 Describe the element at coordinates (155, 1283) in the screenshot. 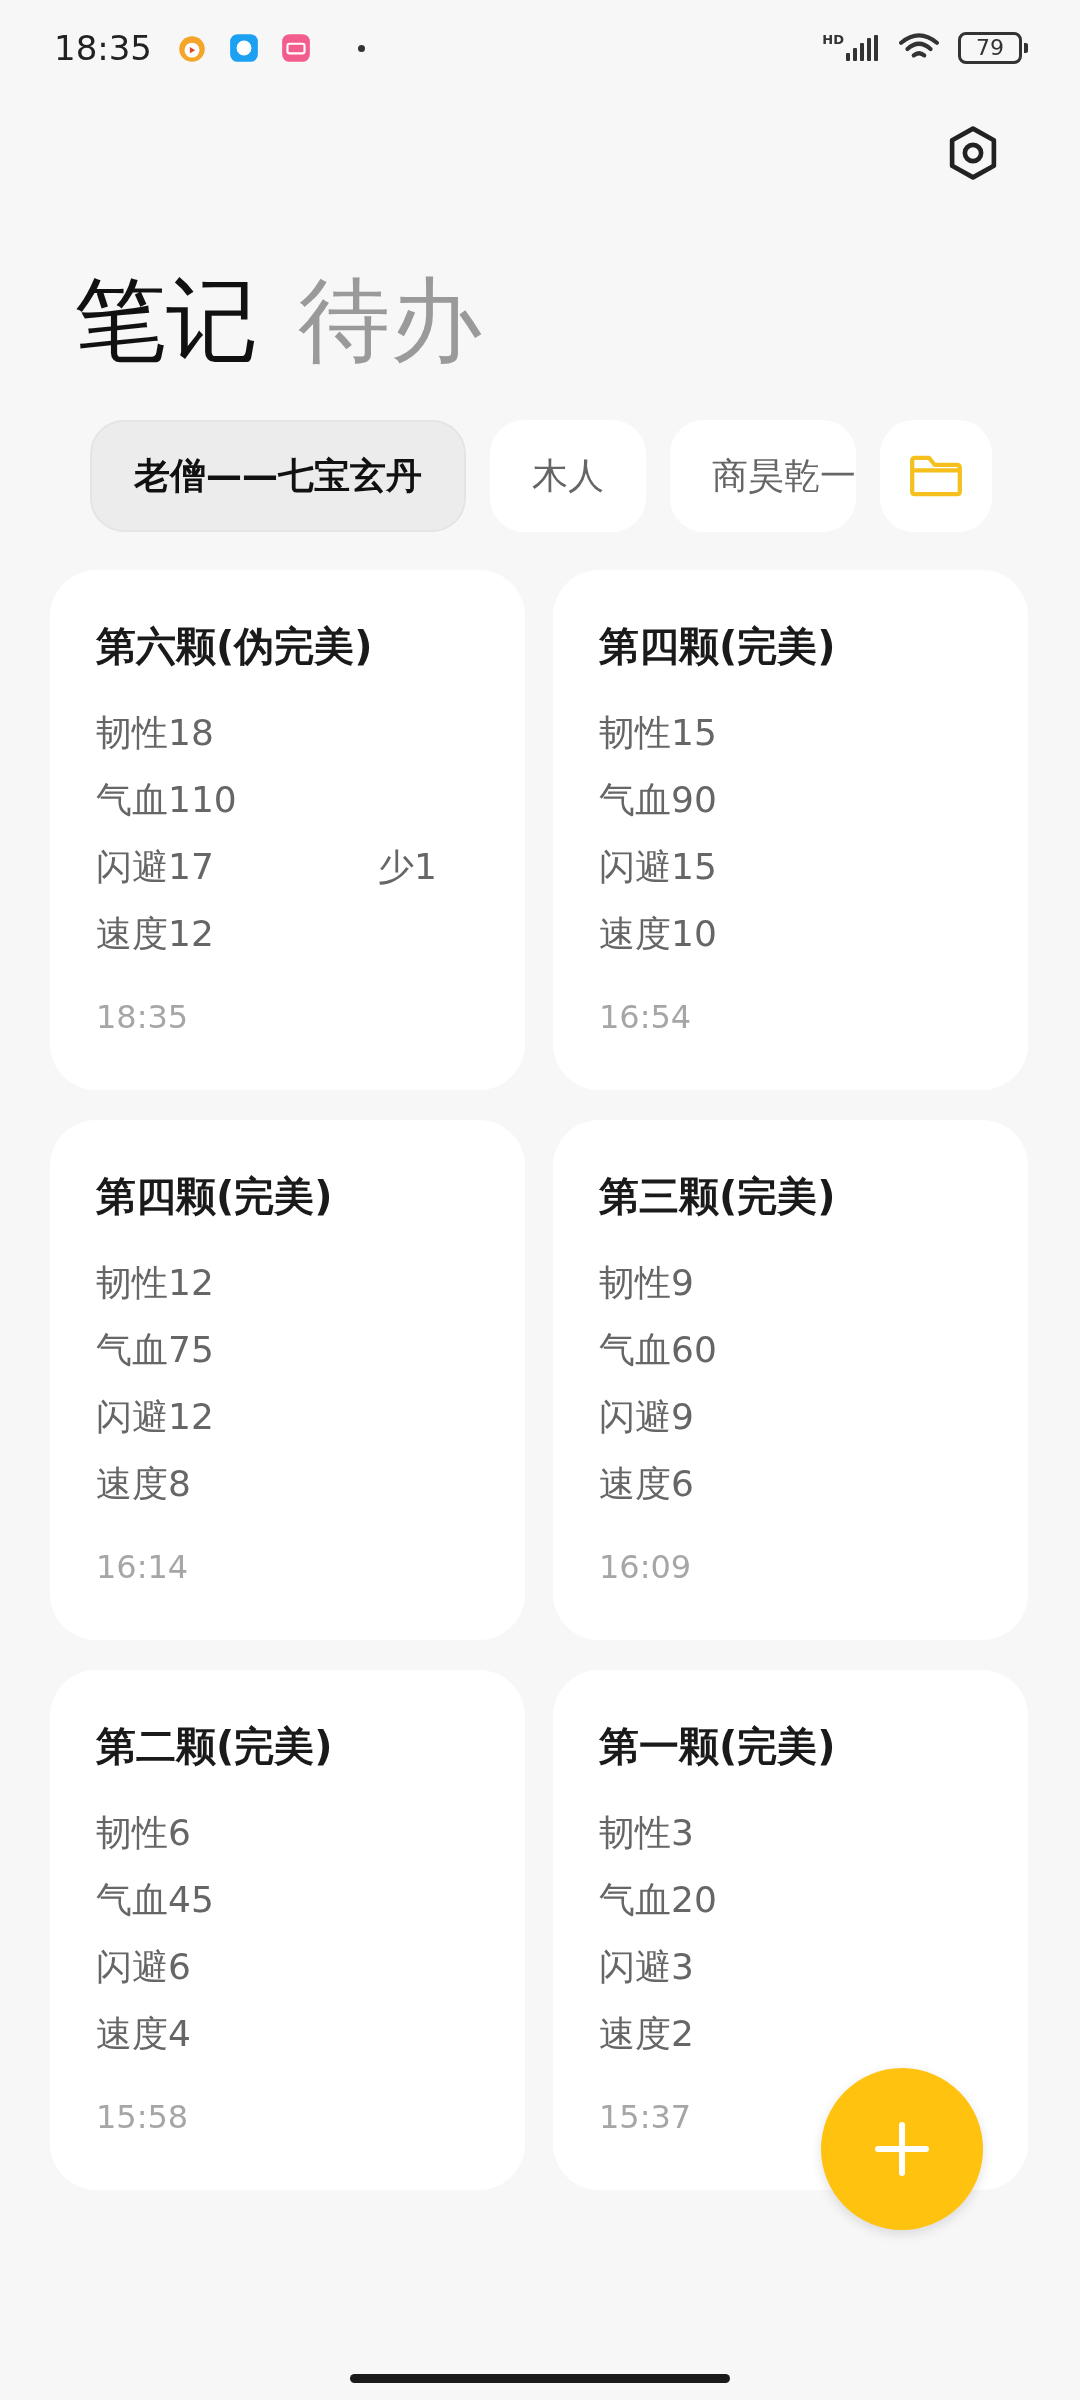

I see `note-line: 韧性12` at that location.